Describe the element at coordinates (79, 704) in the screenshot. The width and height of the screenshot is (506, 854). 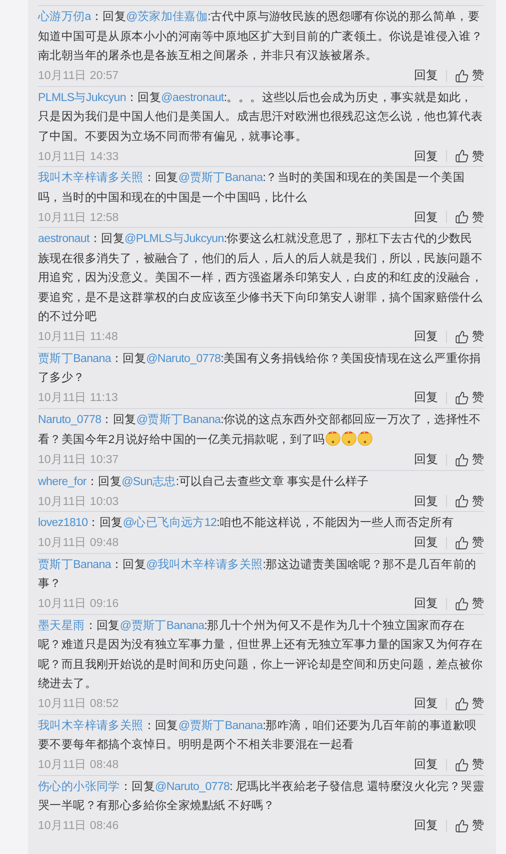
I see `comment-time: 10月11日 08:52` at that location.